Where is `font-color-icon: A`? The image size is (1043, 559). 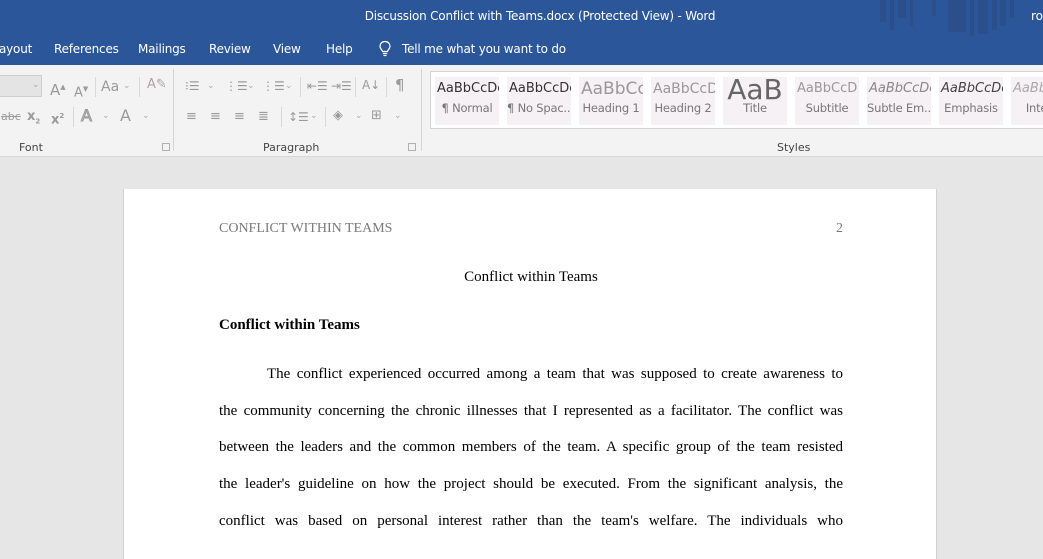
font-color-icon: A is located at coordinates (125, 116).